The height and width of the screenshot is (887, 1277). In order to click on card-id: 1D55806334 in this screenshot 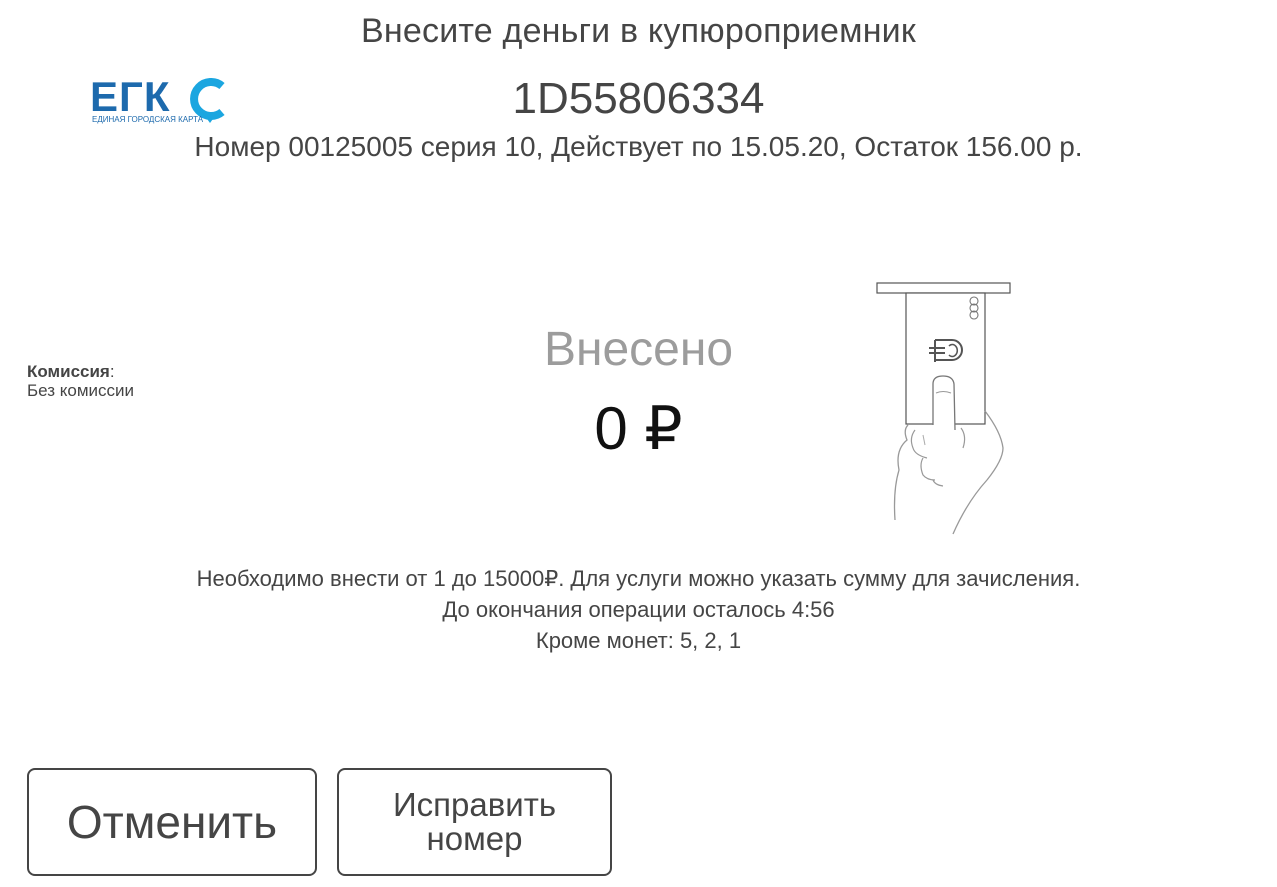, I will do `click(638, 98)`.